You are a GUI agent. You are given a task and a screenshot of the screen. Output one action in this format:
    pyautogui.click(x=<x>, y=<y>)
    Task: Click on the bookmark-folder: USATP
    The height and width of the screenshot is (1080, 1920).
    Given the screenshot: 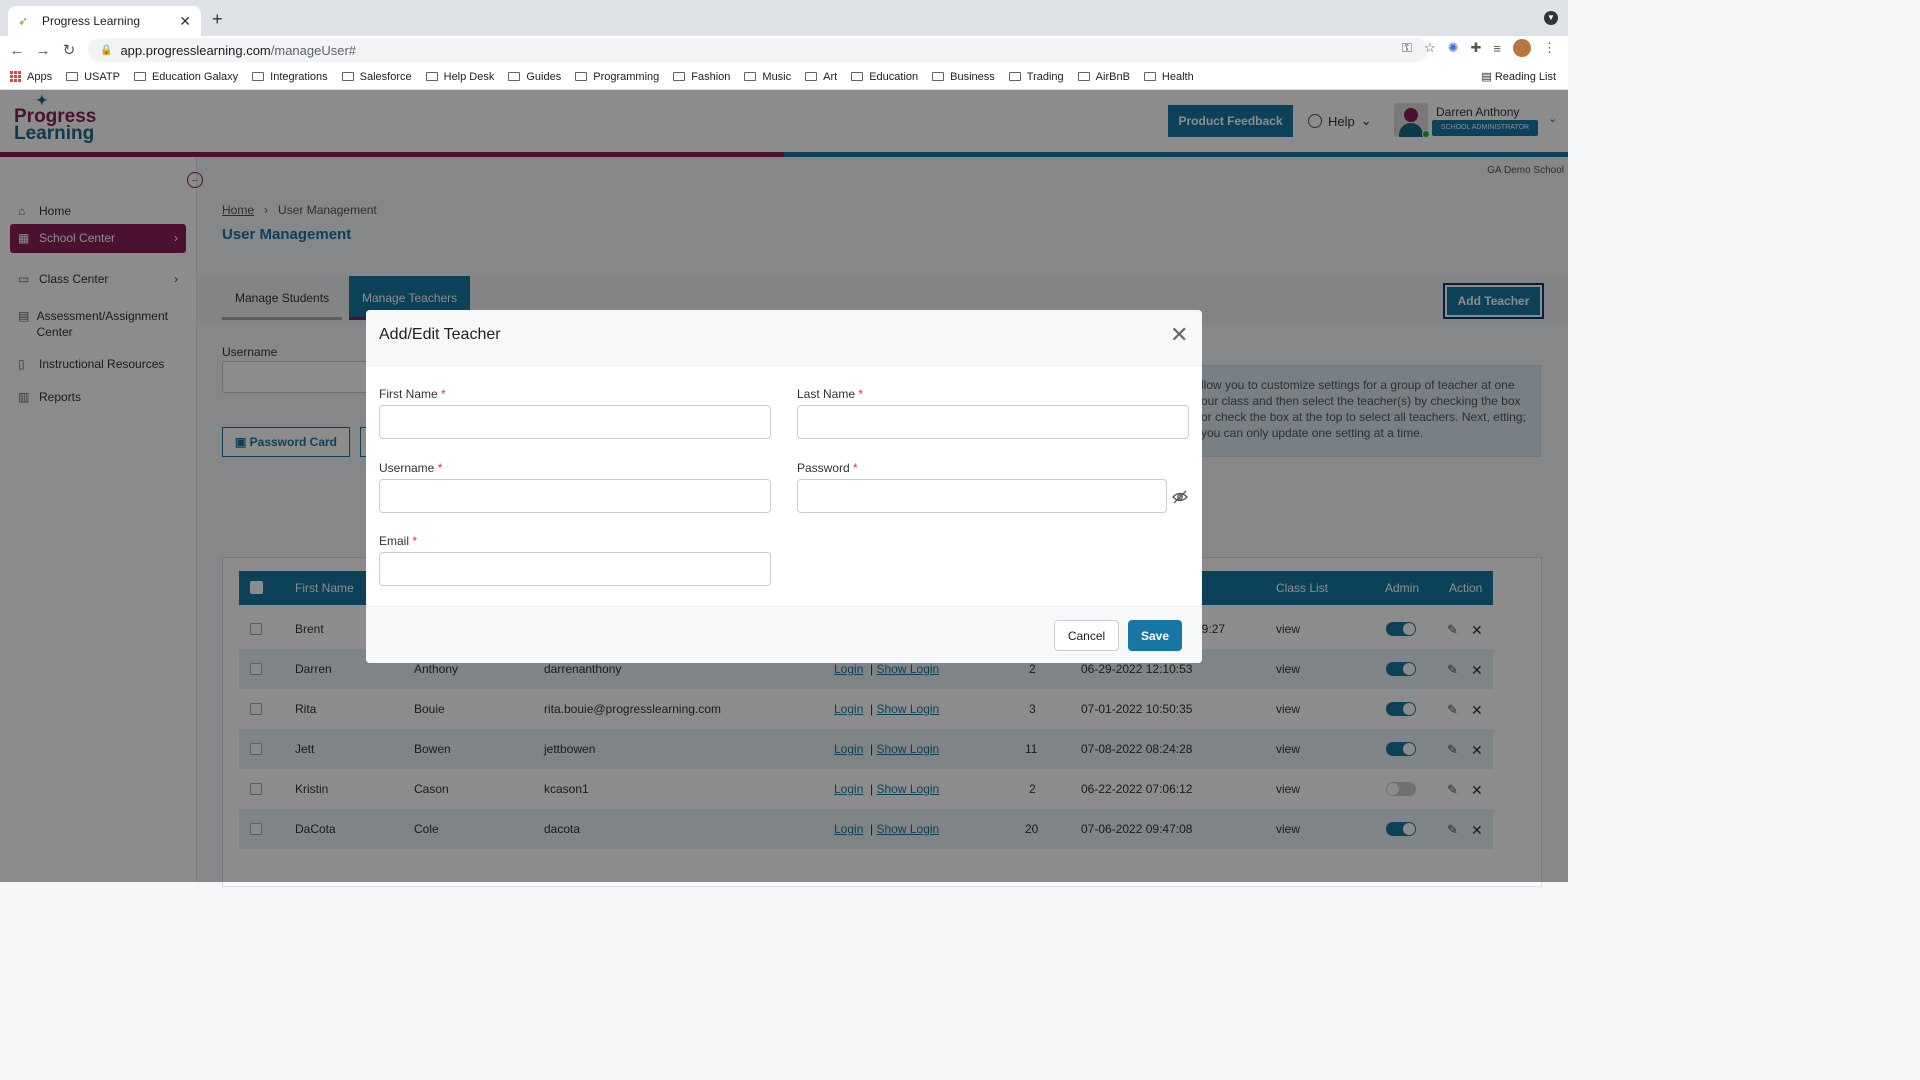 What is the action you would take?
    pyautogui.click(x=93, y=77)
    